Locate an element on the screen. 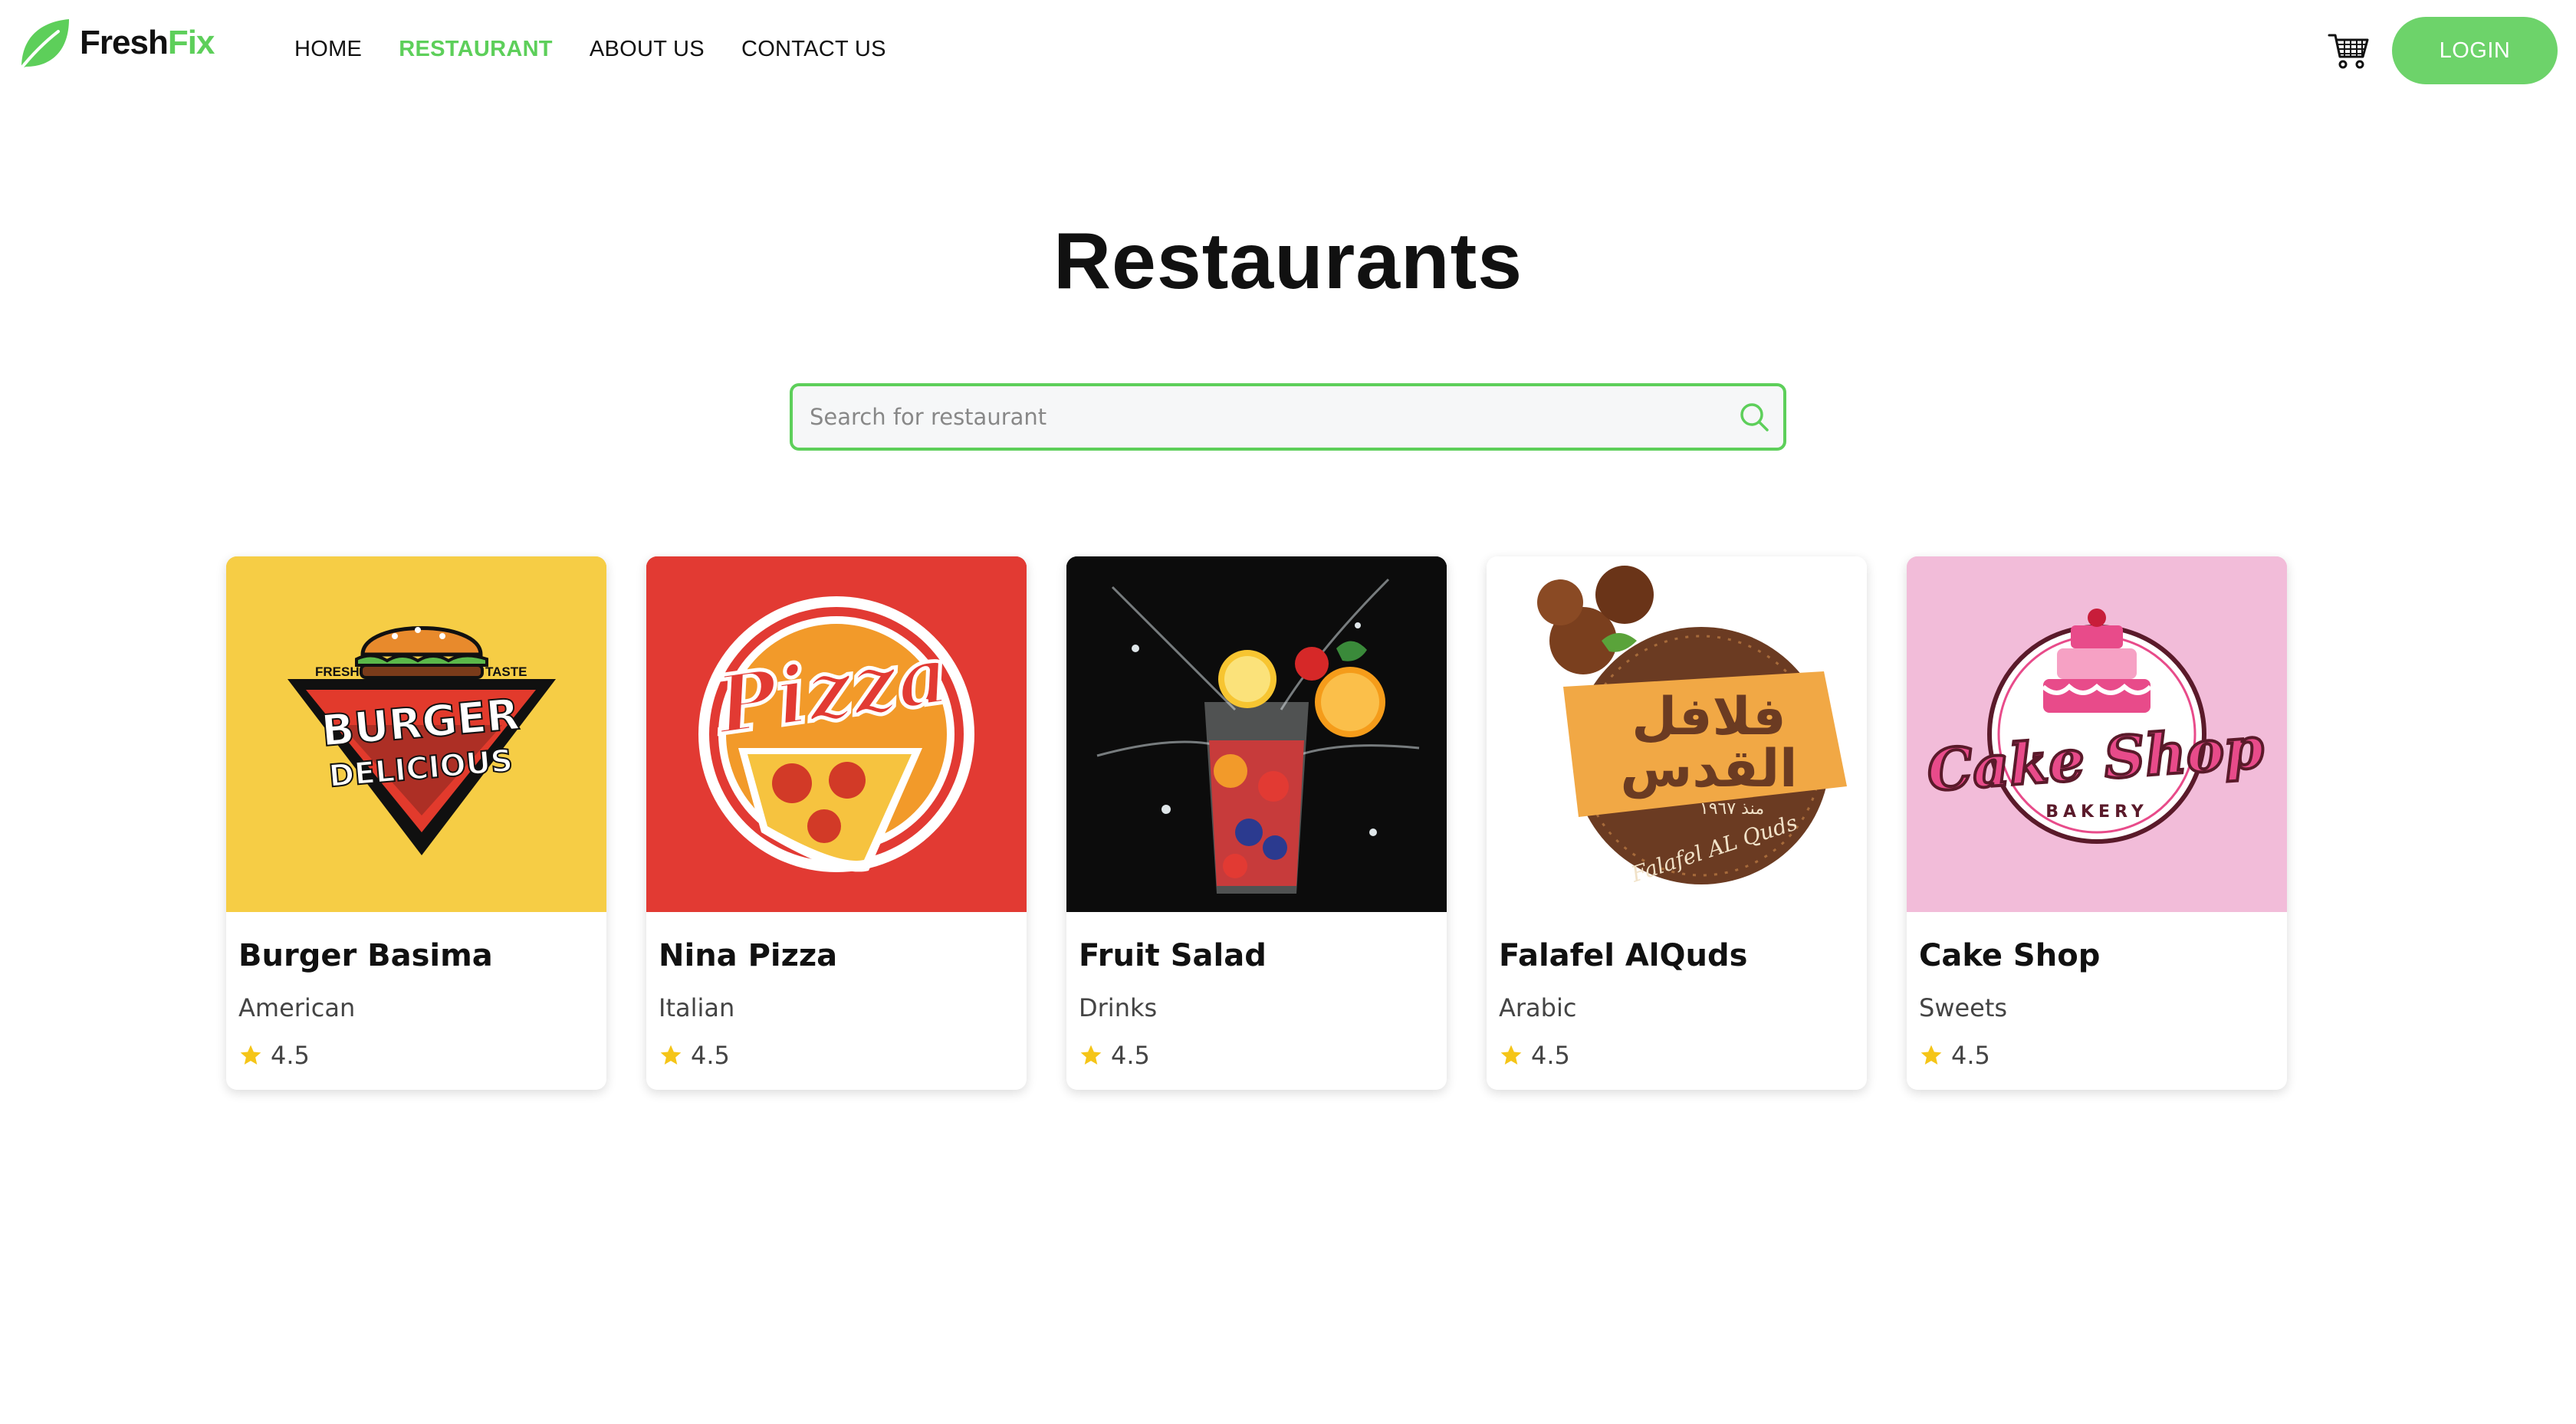 The width and height of the screenshot is (2576, 1424). restaurant-image: Pizza is located at coordinates (837, 734).